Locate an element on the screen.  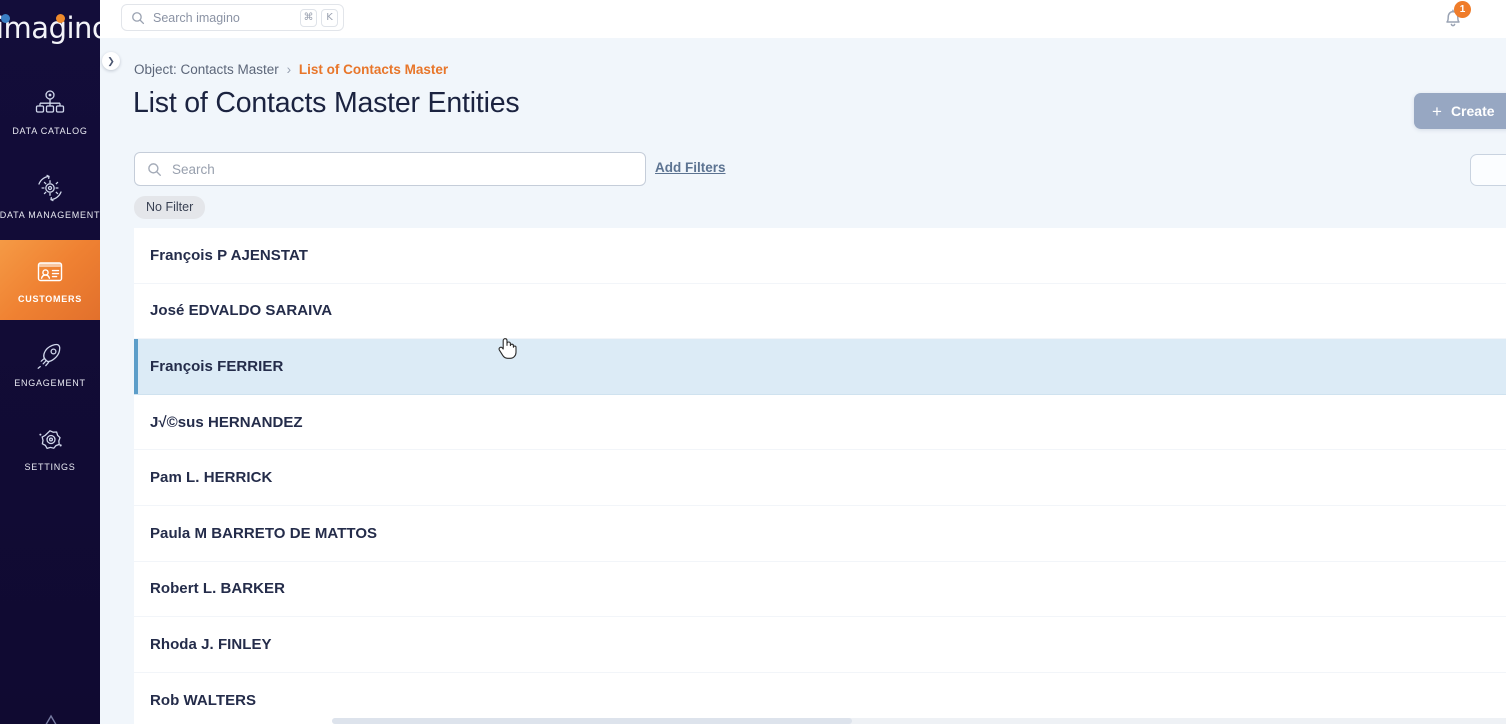
horizontal-scrollbar-thumb is located at coordinates (592, 721).